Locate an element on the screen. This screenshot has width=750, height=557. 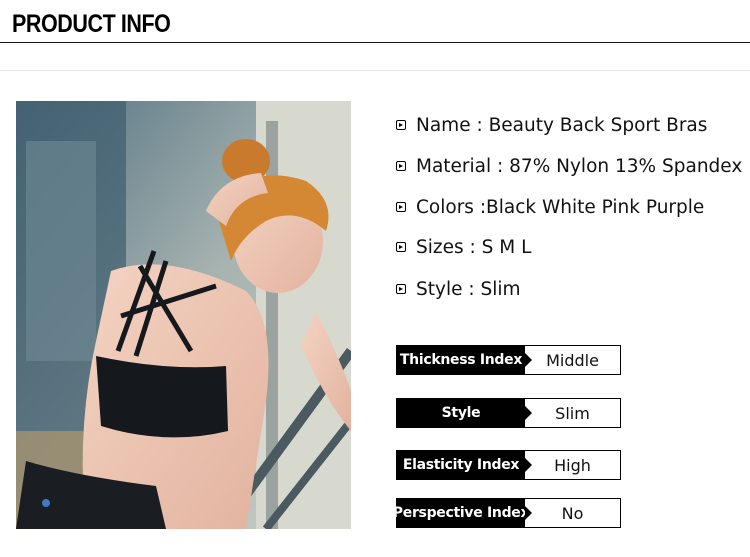
style-index-row: Style Slim is located at coordinates (508, 413).